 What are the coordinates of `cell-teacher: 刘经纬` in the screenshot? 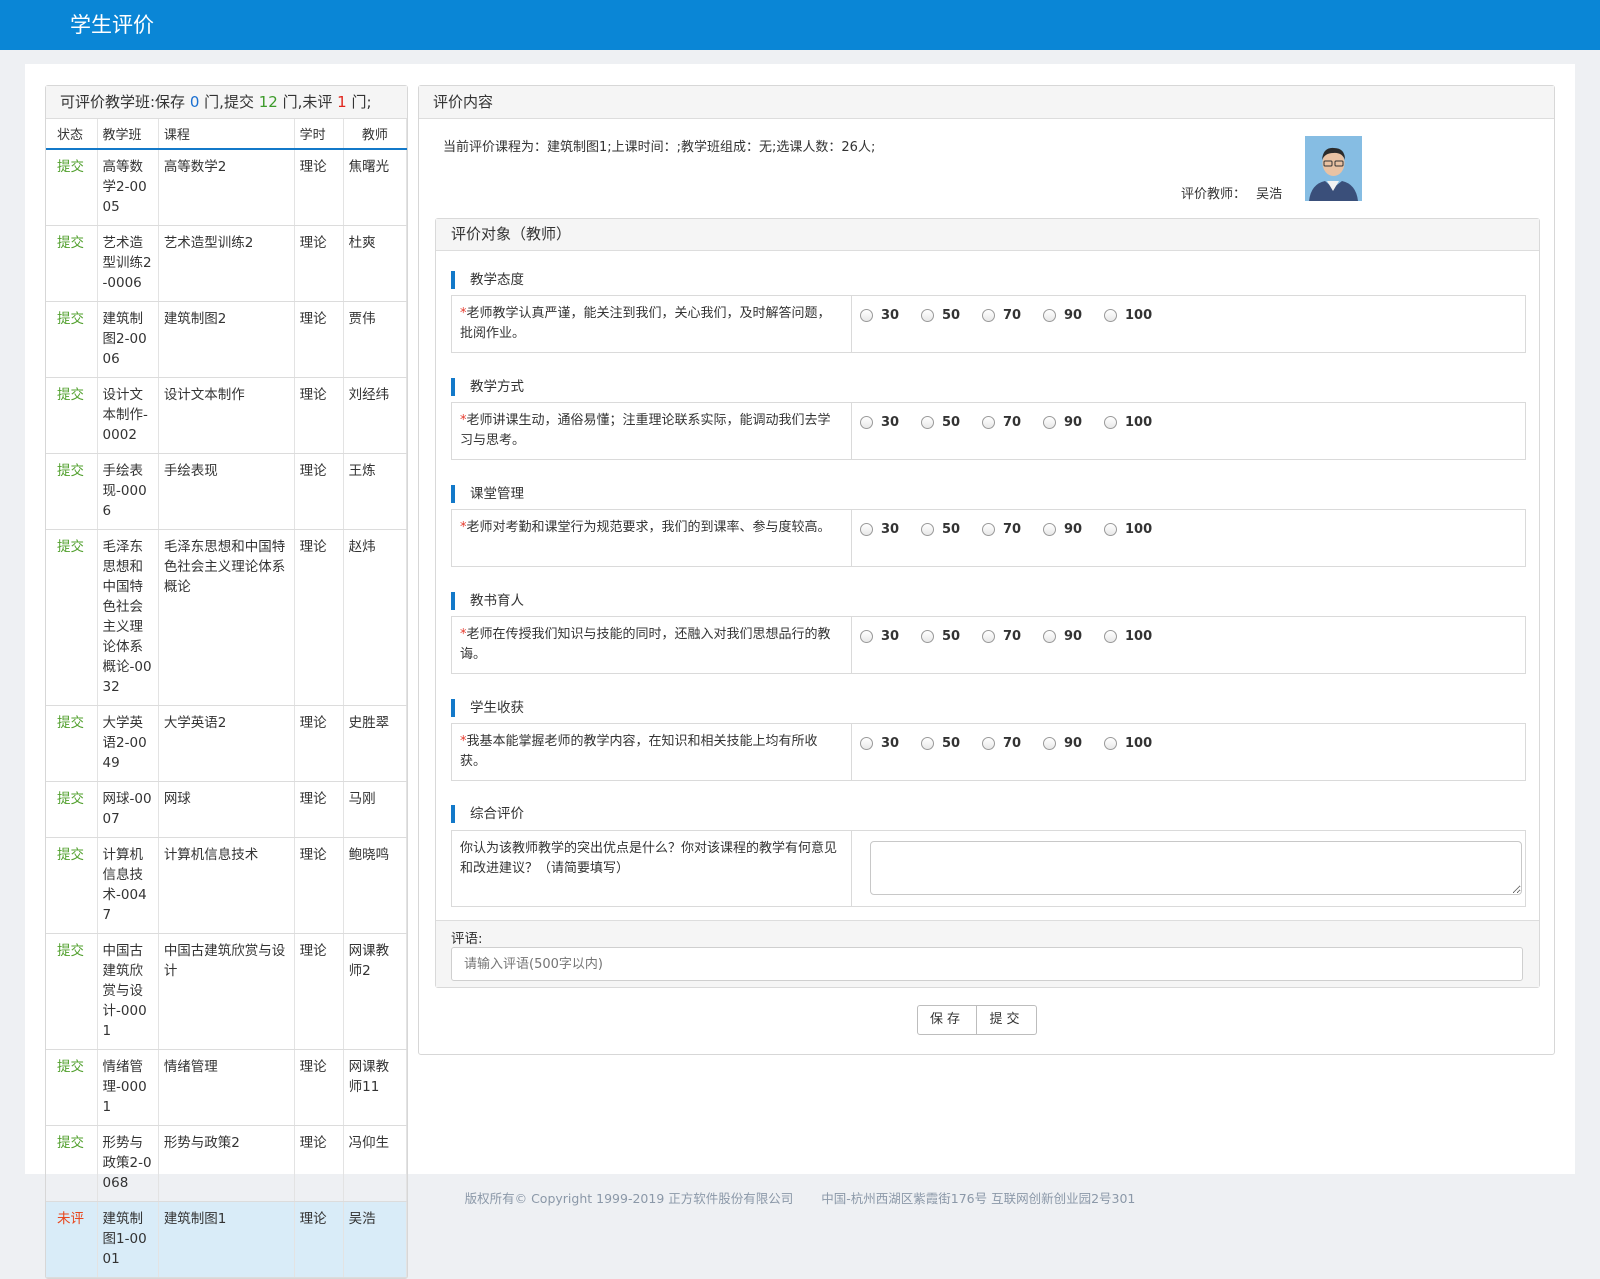 It's located at (375, 415).